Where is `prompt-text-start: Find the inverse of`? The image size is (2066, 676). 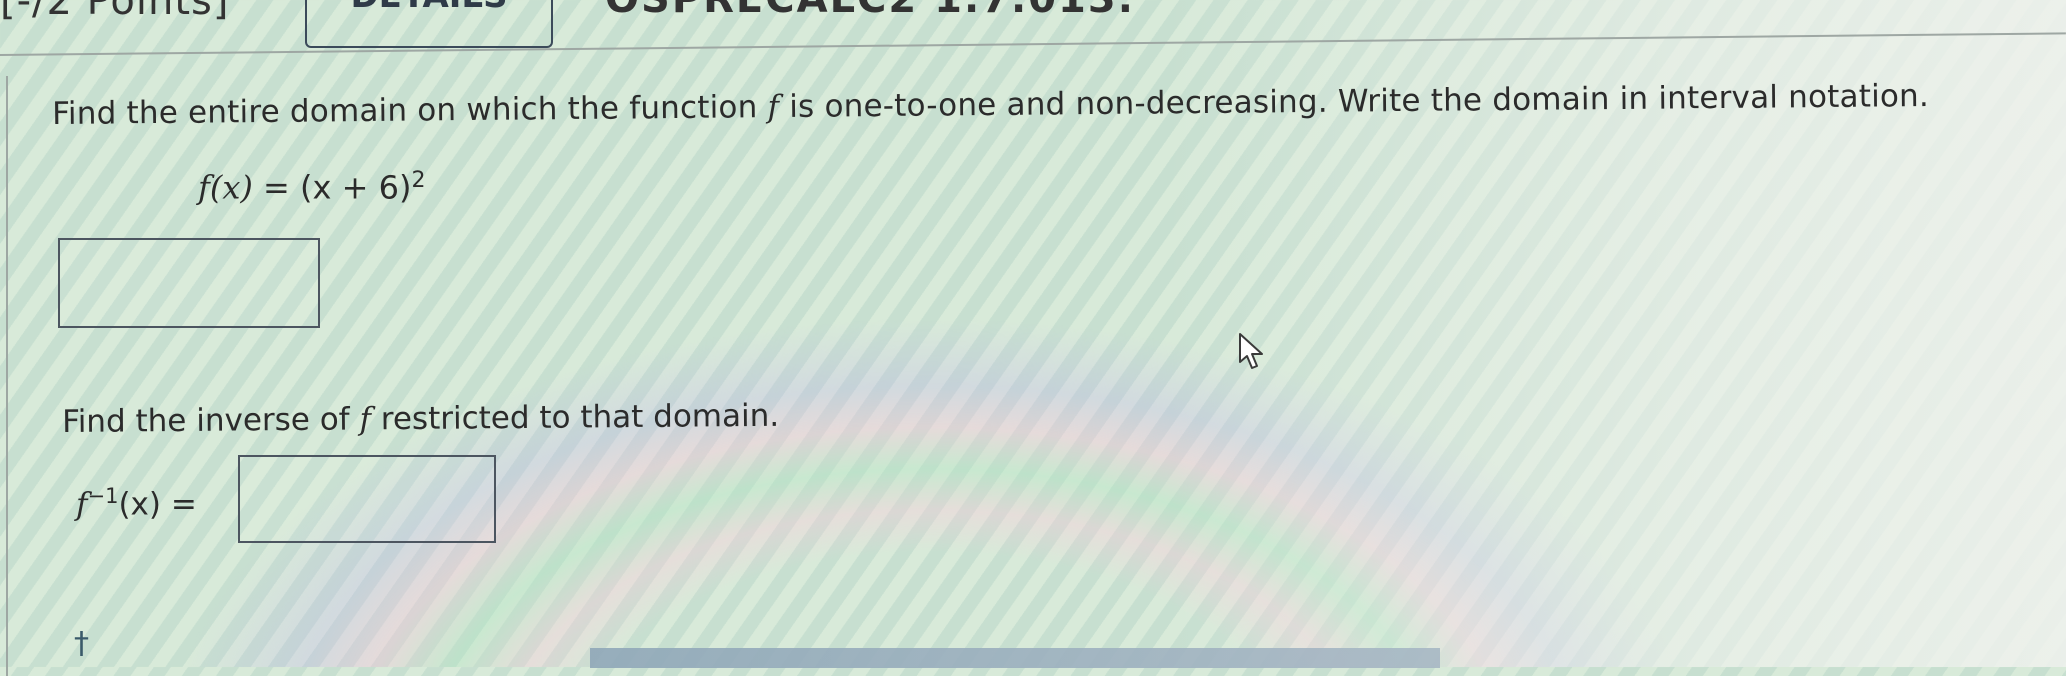 prompt-text-start: Find the inverse of is located at coordinates (211, 420).